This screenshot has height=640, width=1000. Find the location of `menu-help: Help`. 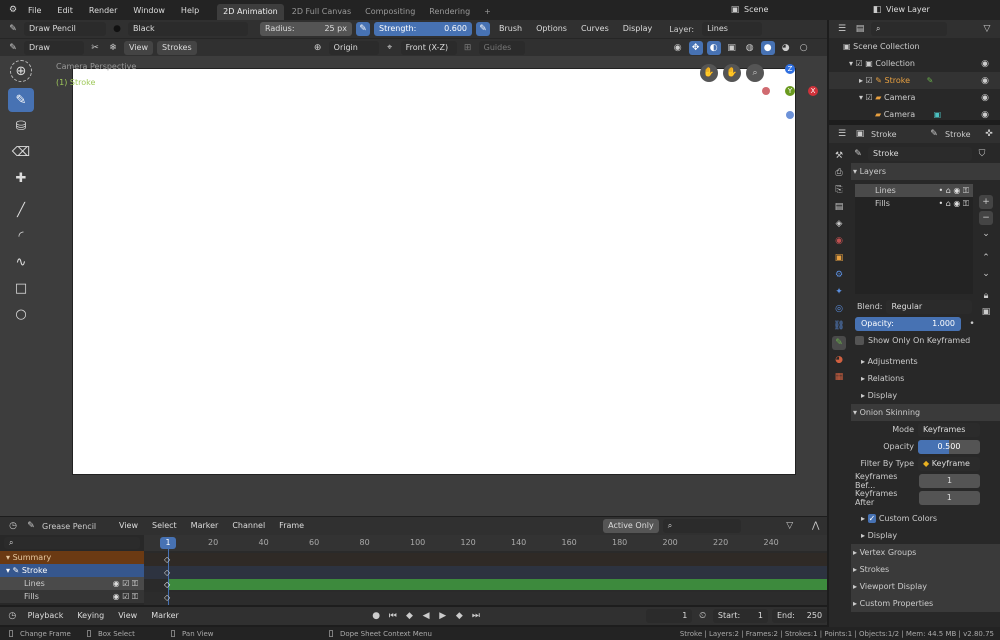

menu-help: Help is located at coordinates (190, 10).